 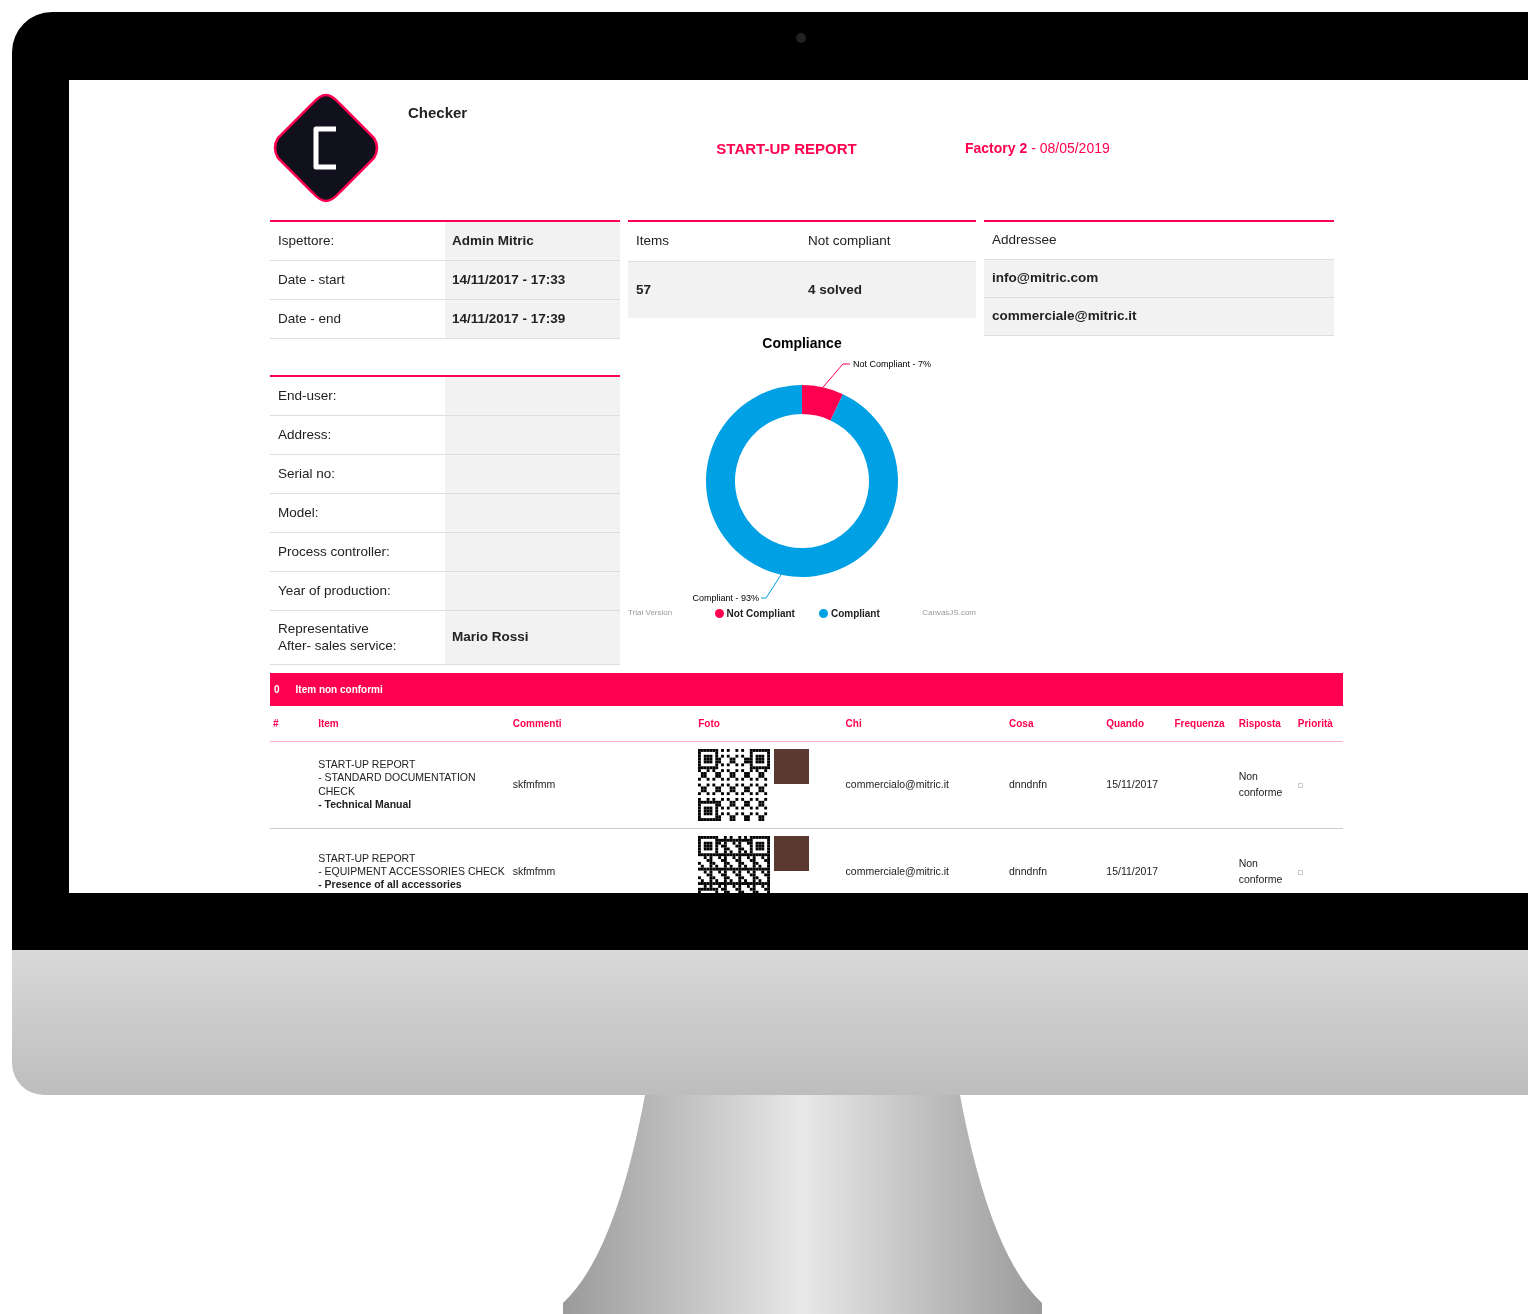 I want to click on site-date: Factory 2 - 08/05/2019, so click(x=1037, y=148).